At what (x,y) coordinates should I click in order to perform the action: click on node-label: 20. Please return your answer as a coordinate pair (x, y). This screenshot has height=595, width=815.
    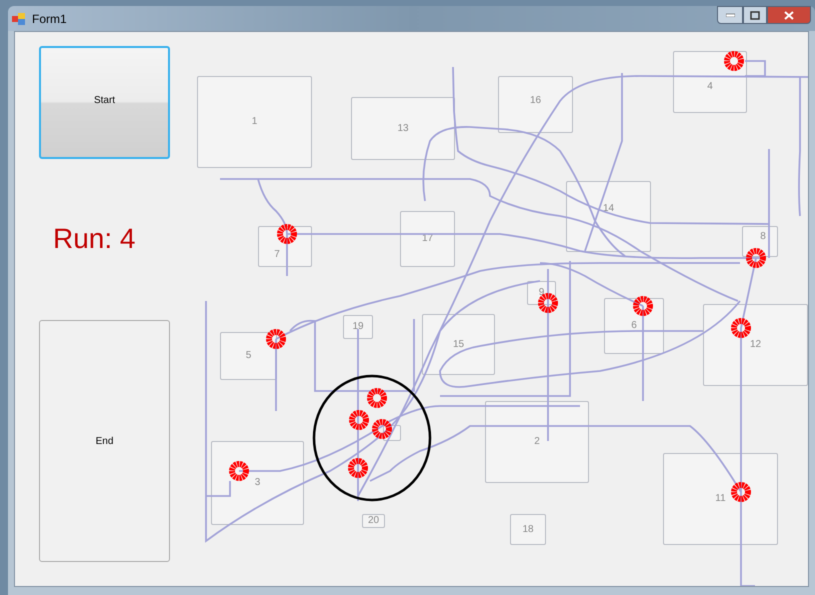
    Looking at the image, I should click on (374, 521).